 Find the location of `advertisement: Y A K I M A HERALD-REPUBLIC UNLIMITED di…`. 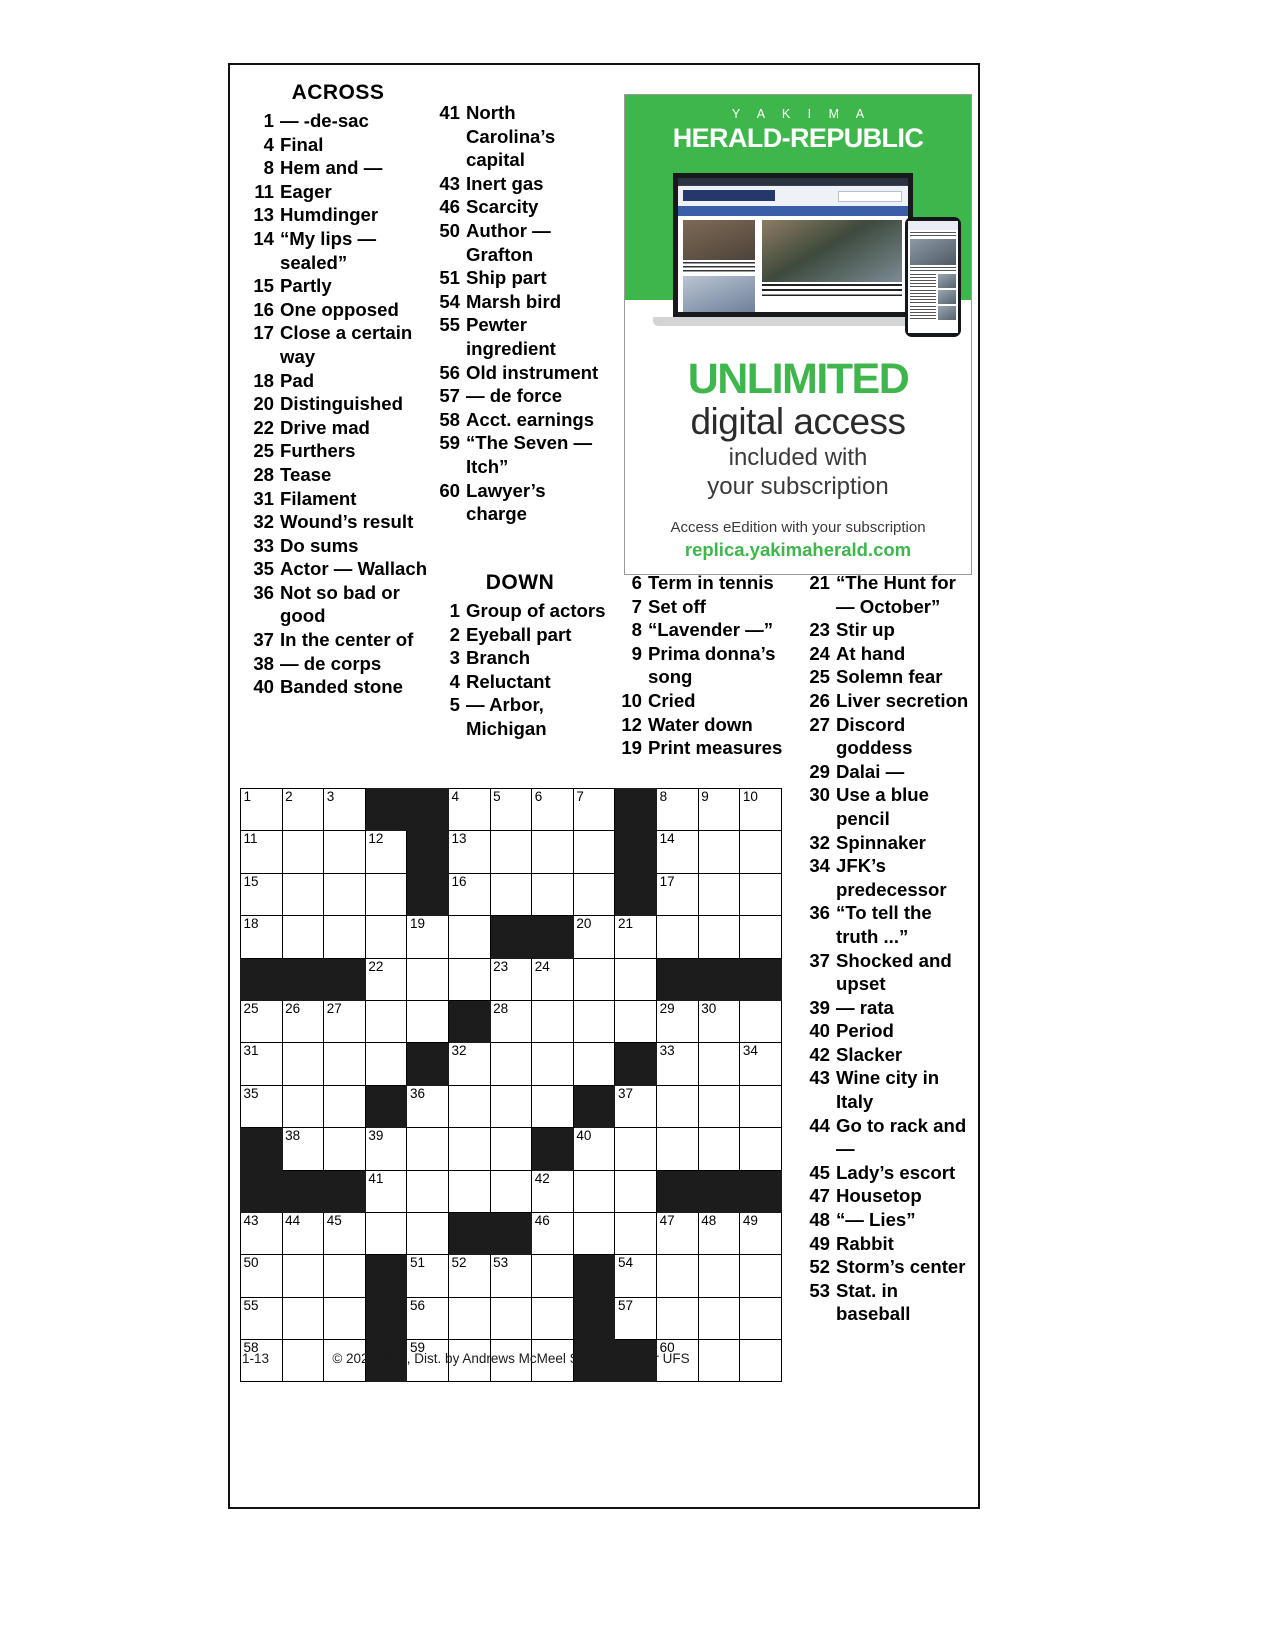

advertisement: Y A K I M A HERALD-REPUBLIC UNLIMITED di… is located at coordinates (798, 334).